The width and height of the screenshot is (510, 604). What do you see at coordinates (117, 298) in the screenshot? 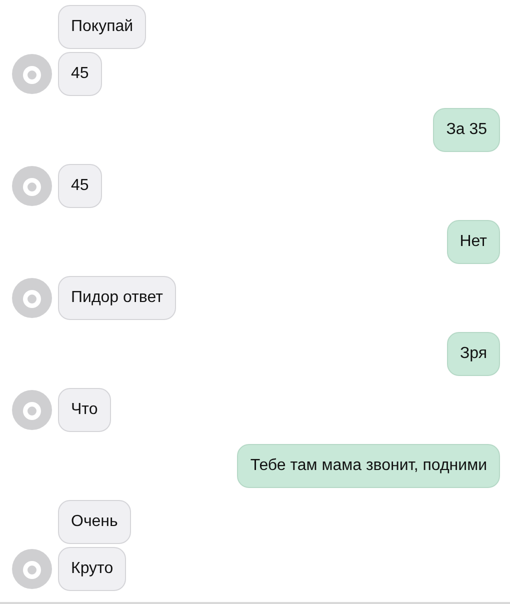
I see `message-bubble: Пидор ответ` at bounding box center [117, 298].